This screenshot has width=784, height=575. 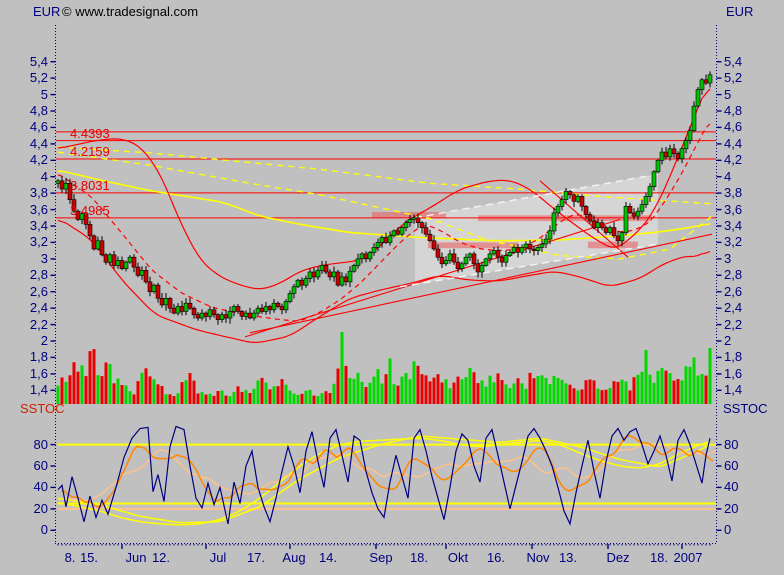 What do you see at coordinates (38, 143) in the screenshot?
I see `price-axis-label-left: 4,4` at bounding box center [38, 143].